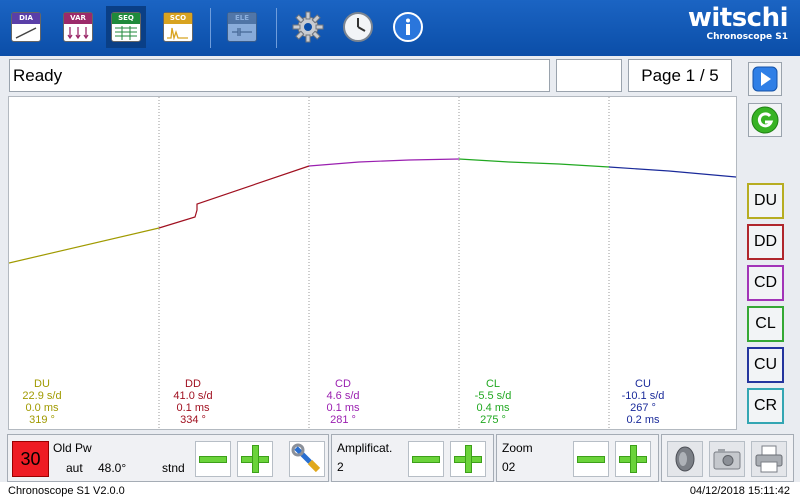 This screenshot has width=800, height=500. I want to click on go-button, so click(765, 120).